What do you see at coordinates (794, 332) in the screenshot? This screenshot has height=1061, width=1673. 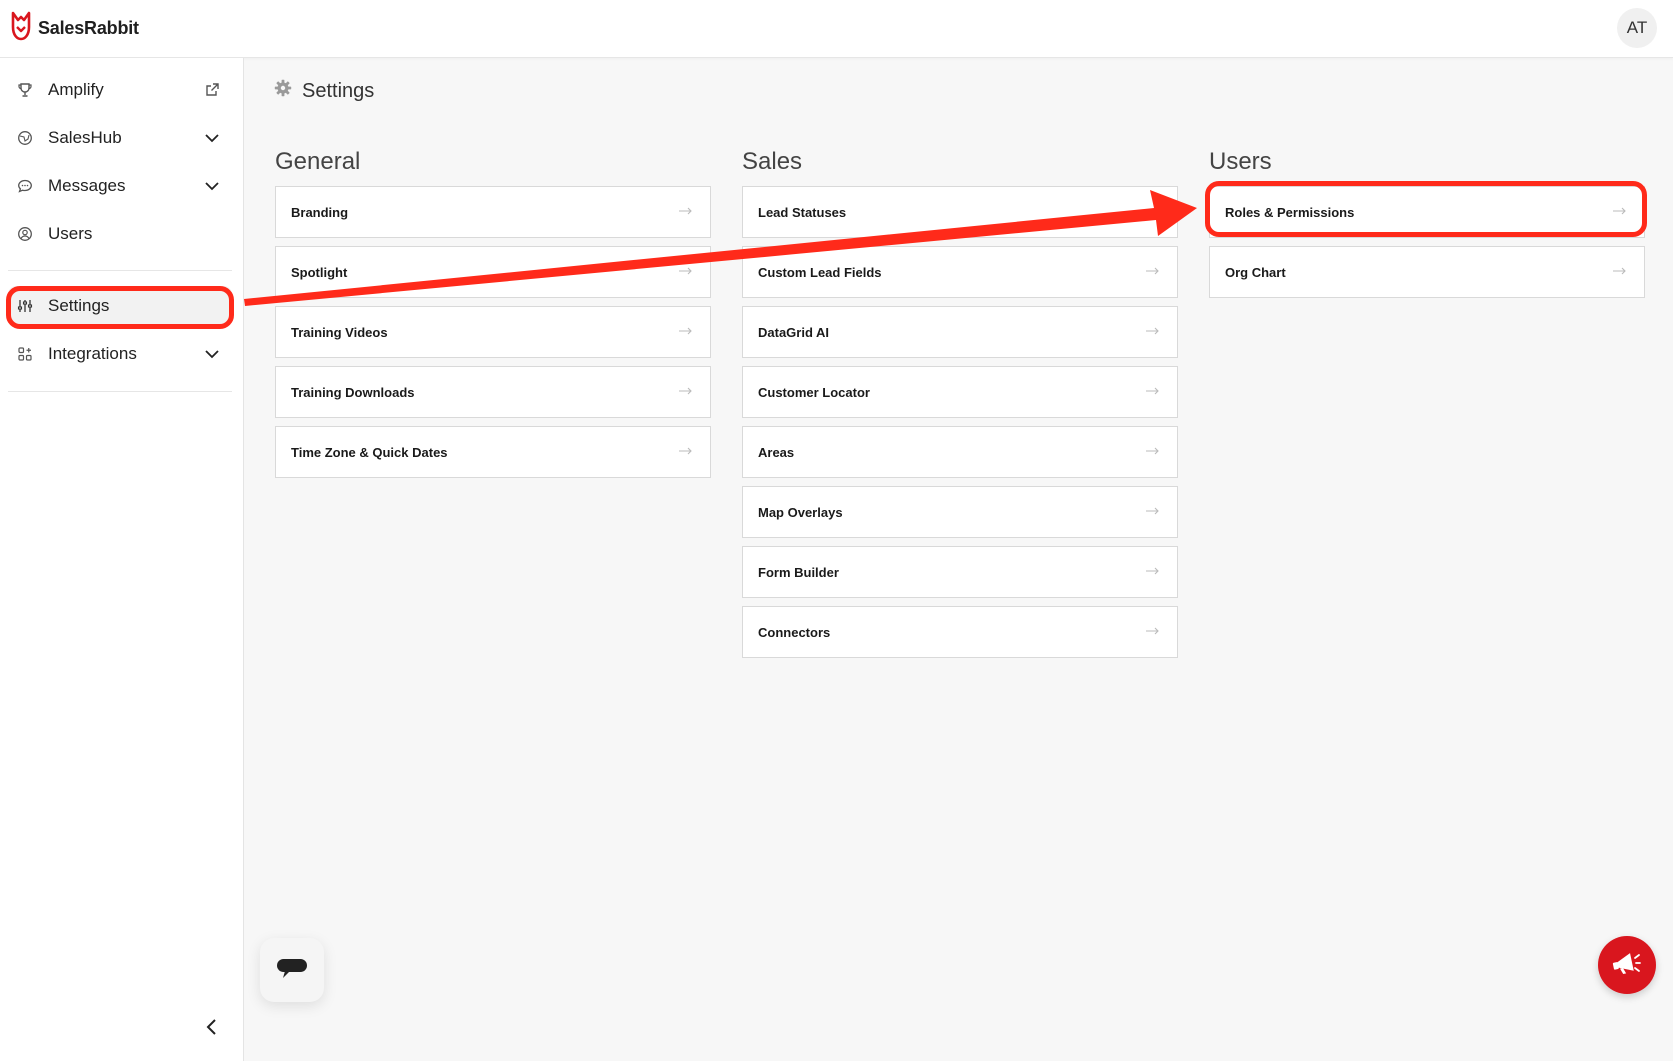 I see `card-label: DataGrid AI` at bounding box center [794, 332].